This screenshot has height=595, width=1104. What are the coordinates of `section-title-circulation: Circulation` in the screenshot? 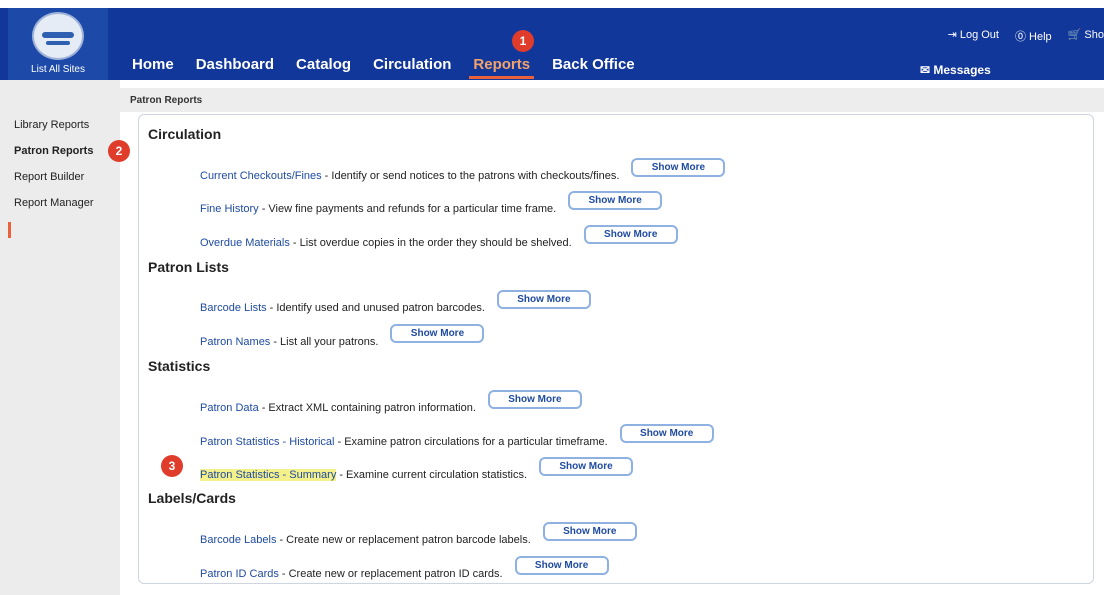 It's located at (185, 134).